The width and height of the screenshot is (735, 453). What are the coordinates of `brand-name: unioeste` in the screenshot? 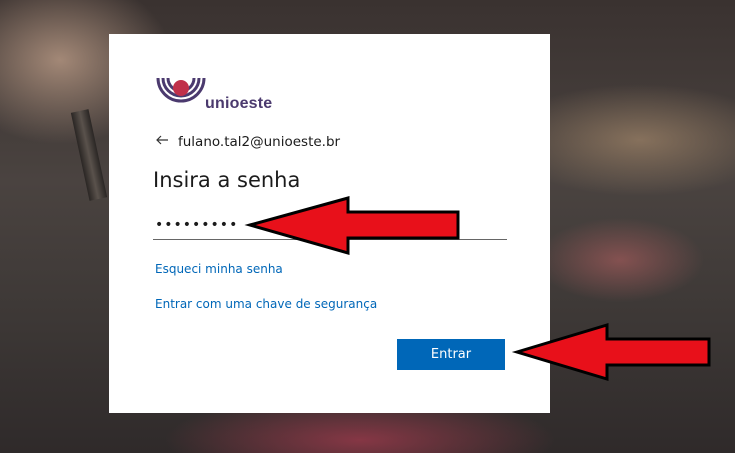 It's located at (239, 103).